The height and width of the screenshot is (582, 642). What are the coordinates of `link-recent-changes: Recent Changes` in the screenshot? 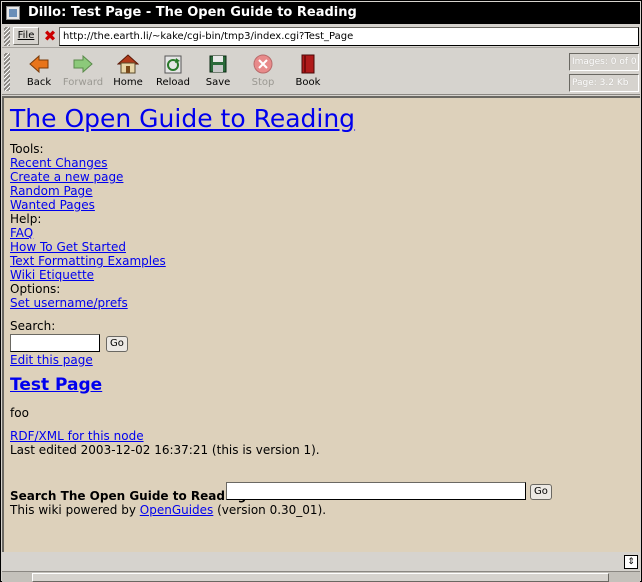 It's located at (58, 163).